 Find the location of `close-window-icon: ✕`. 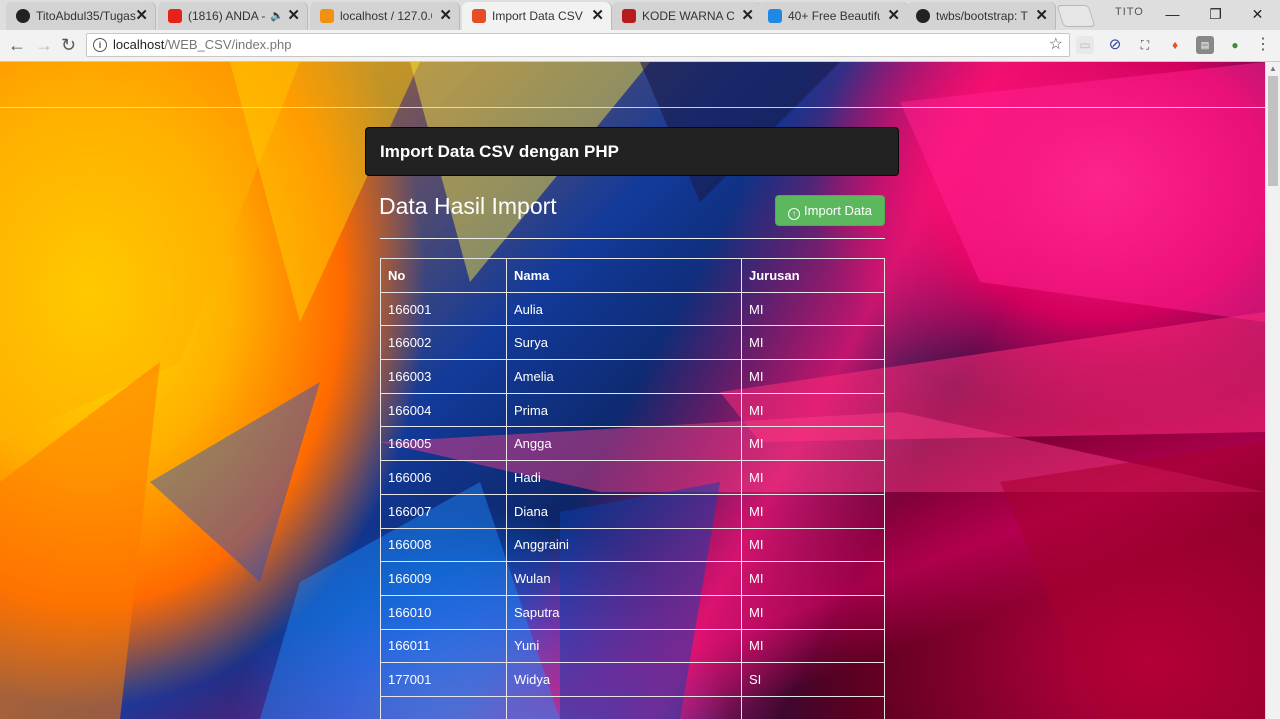

close-window-icon: ✕ is located at coordinates (1257, 14).